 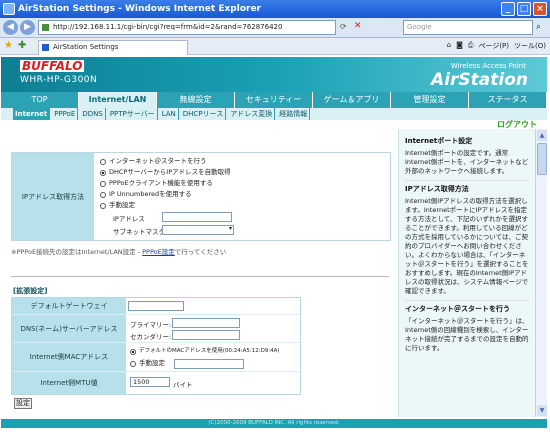 I want to click on dns-label: DNS(ネーム)サーバーアドレス, so click(x=69, y=328).